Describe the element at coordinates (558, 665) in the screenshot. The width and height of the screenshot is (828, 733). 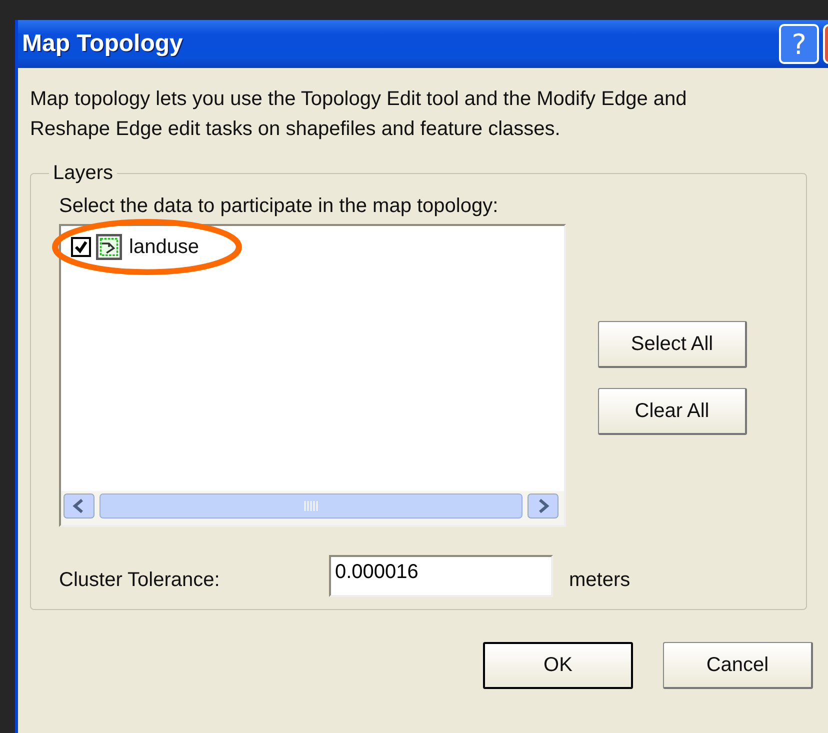
I see `ok-button: OK` at that location.